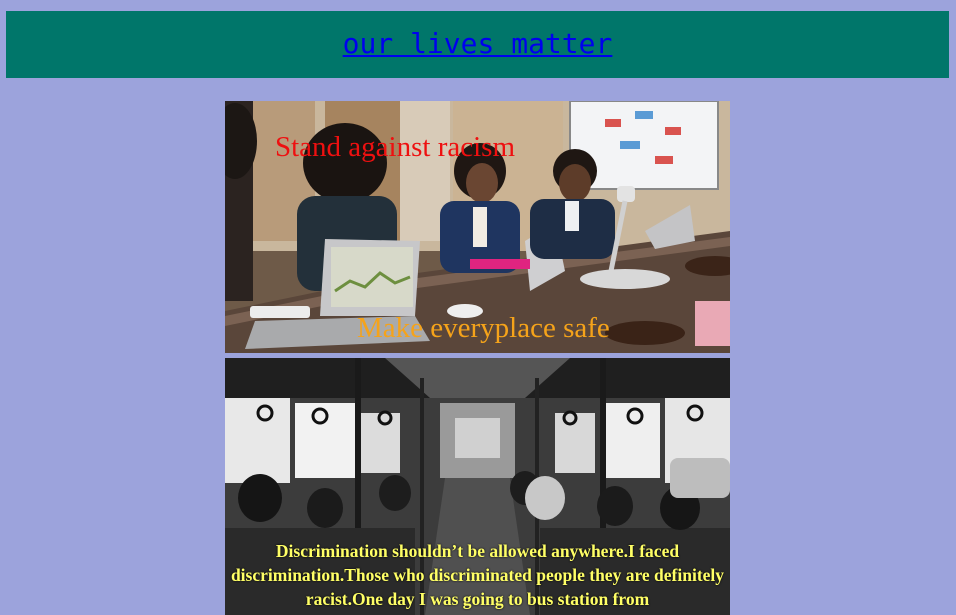 This screenshot has width=956, height=615. What do you see at coordinates (395, 147) in the screenshot?
I see `overlay-text-top: Stand against racism` at bounding box center [395, 147].